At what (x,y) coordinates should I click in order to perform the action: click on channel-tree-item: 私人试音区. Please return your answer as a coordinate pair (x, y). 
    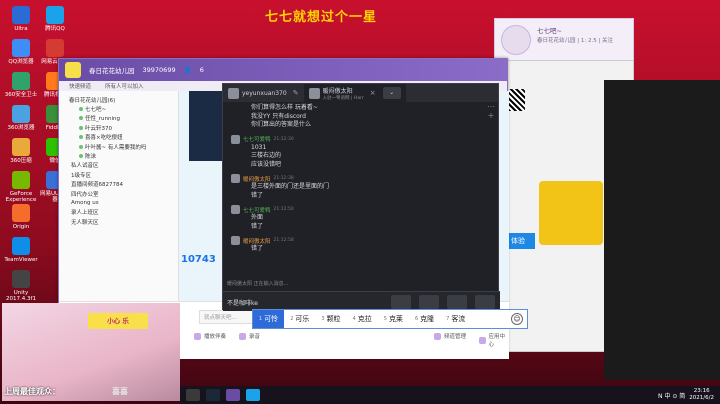
    Looking at the image, I should click on (118, 165).